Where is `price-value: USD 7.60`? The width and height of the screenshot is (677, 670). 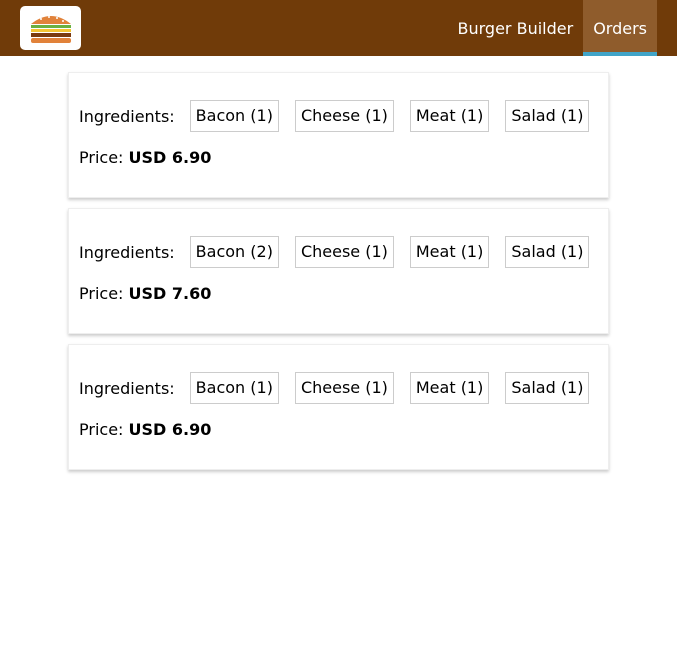
price-value: USD 7.60 is located at coordinates (170, 293).